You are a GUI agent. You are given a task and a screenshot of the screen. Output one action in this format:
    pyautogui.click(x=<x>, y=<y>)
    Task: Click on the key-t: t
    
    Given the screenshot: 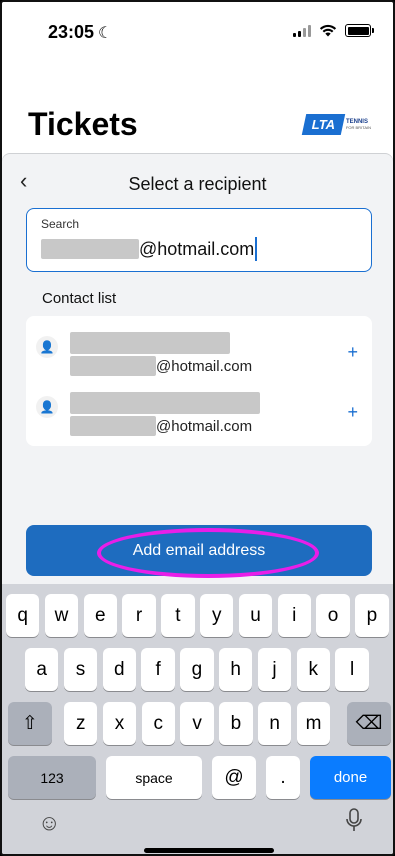 What is the action you would take?
    pyautogui.click(x=178, y=615)
    